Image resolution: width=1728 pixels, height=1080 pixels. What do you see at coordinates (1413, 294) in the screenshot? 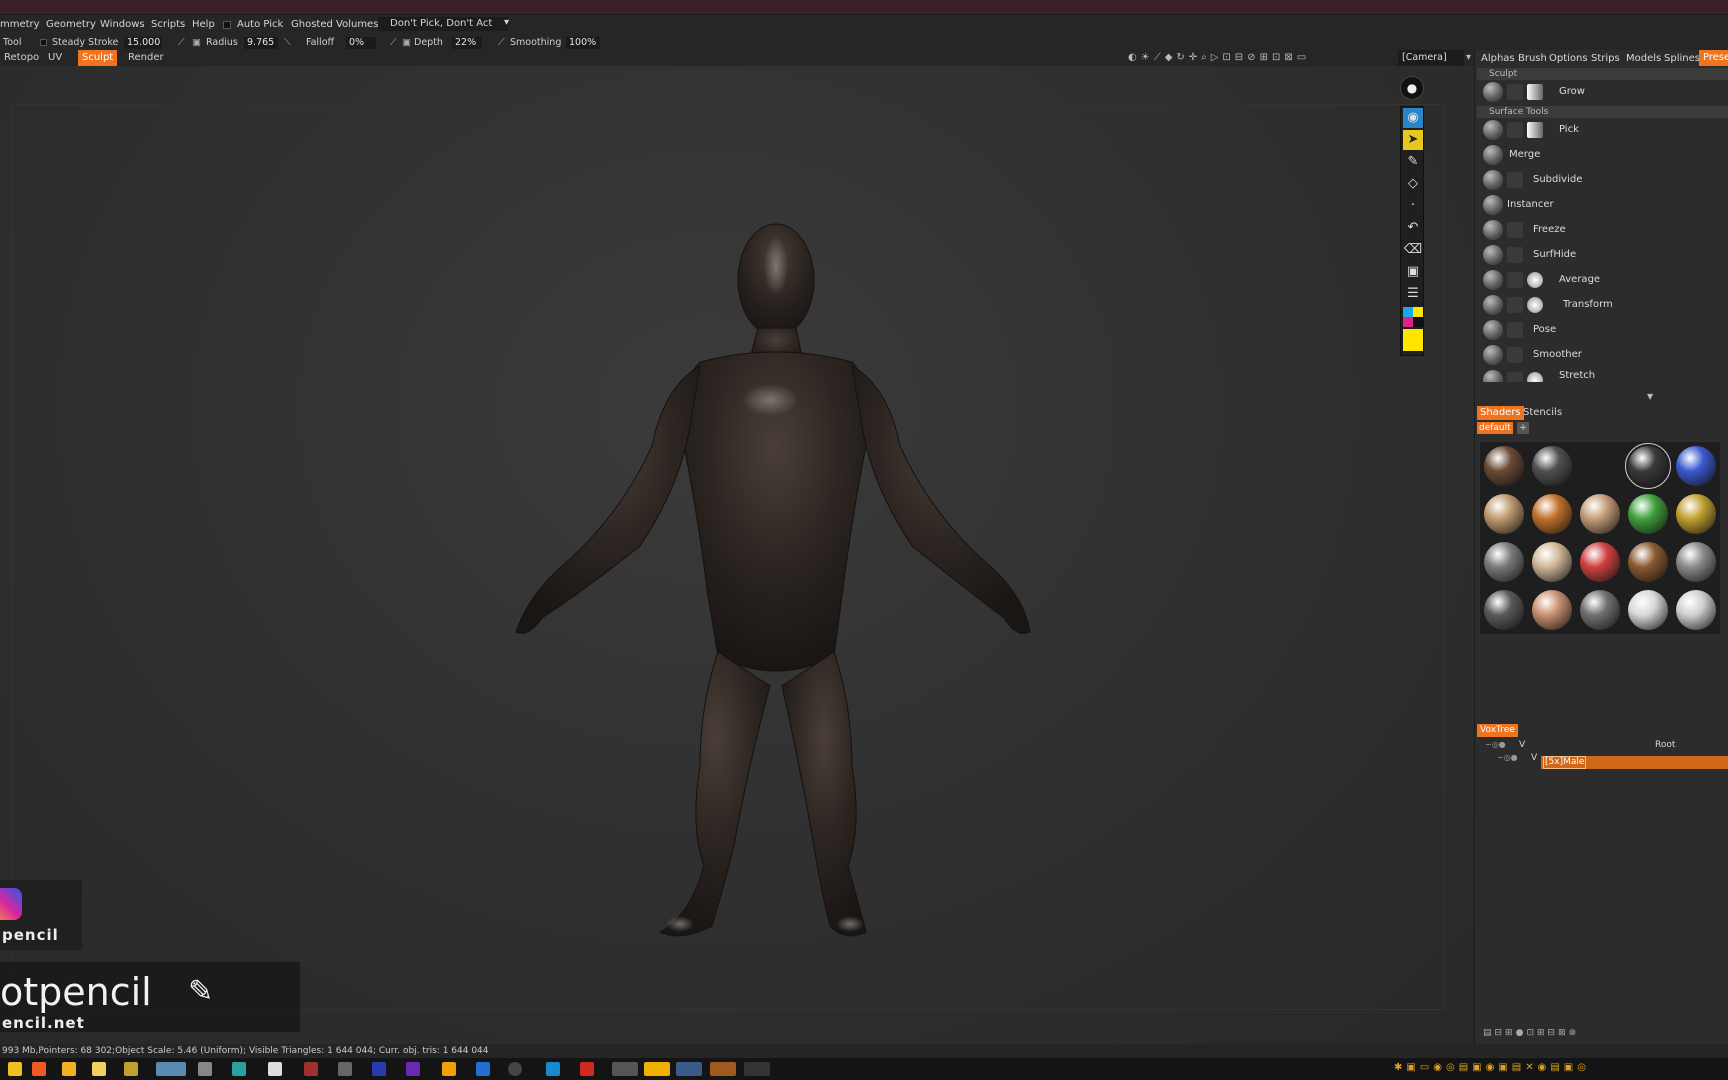
I see `list-icon: ☰` at bounding box center [1413, 294].